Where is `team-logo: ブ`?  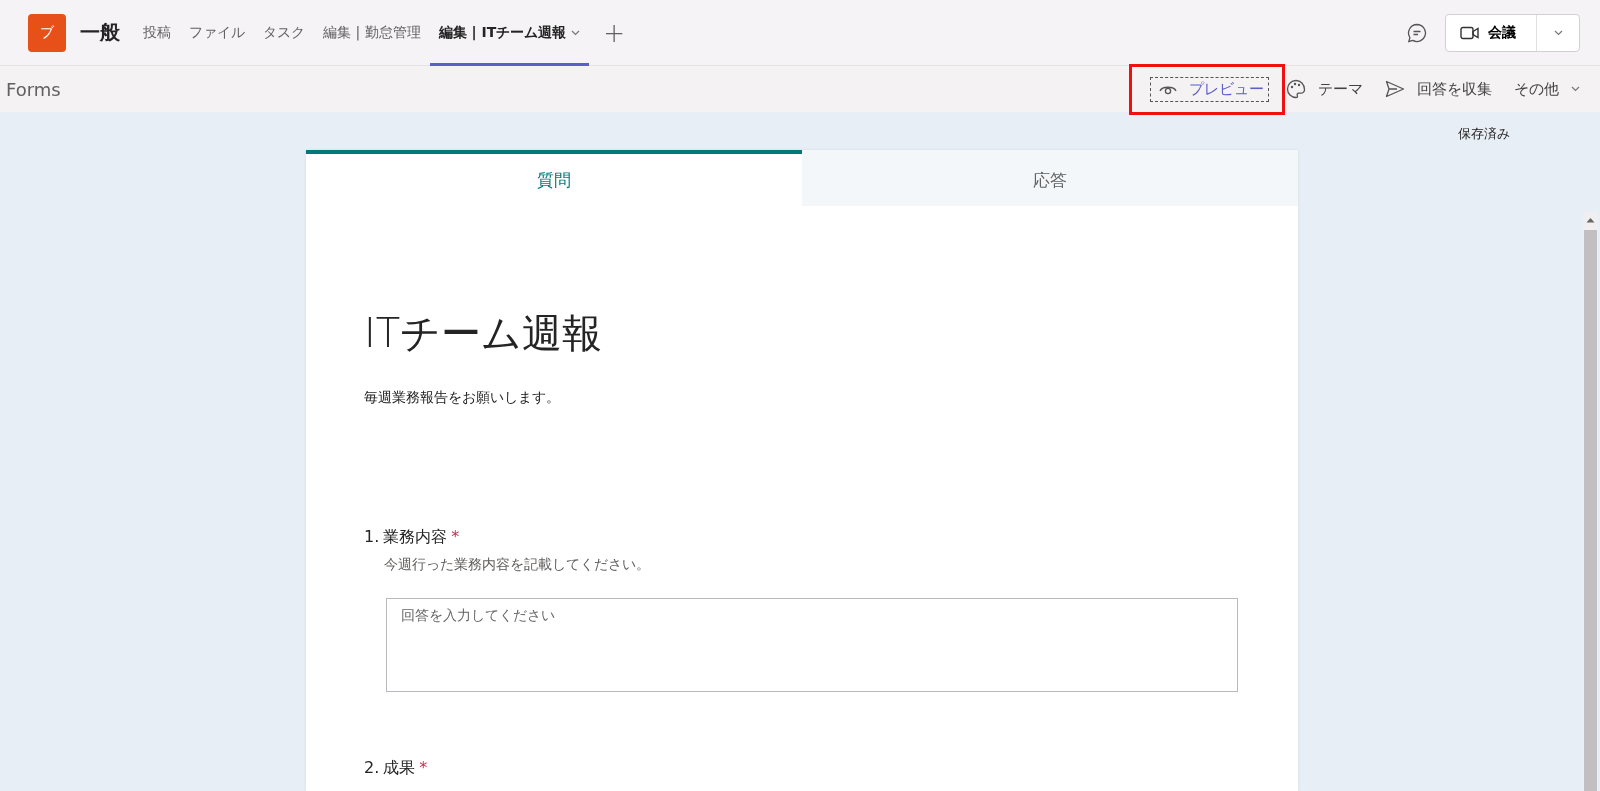
team-logo: ブ is located at coordinates (47, 32).